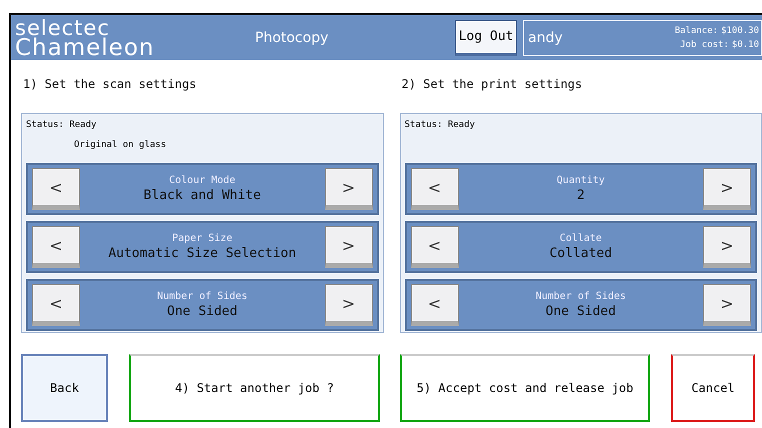 The width and height of the screenshot is (762, 428). I want to click on setting-label: Colour Mode, so click(202, 180).